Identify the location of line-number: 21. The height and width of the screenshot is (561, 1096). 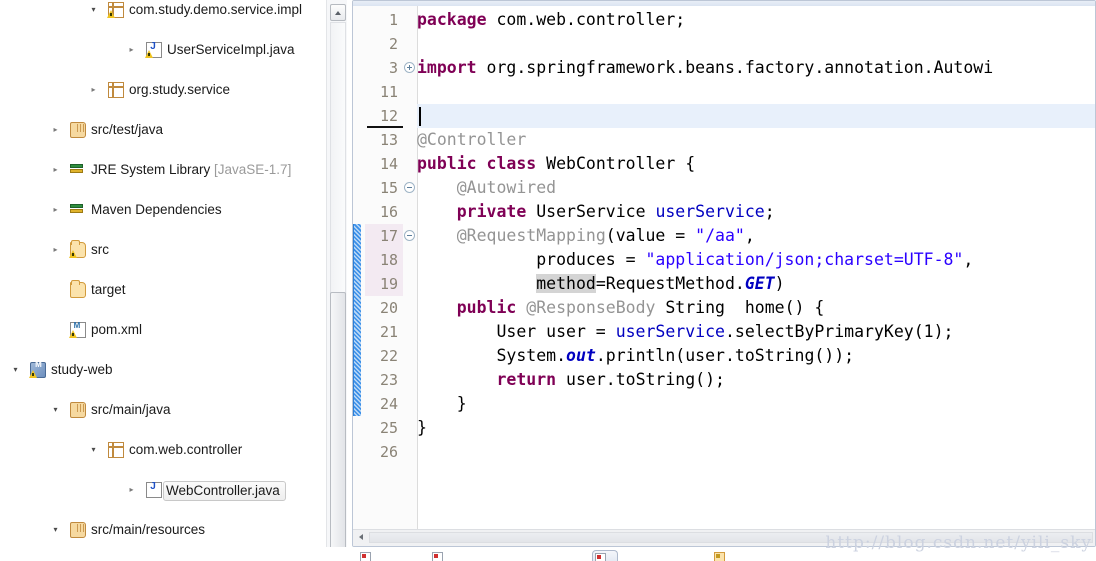
(388, 332).